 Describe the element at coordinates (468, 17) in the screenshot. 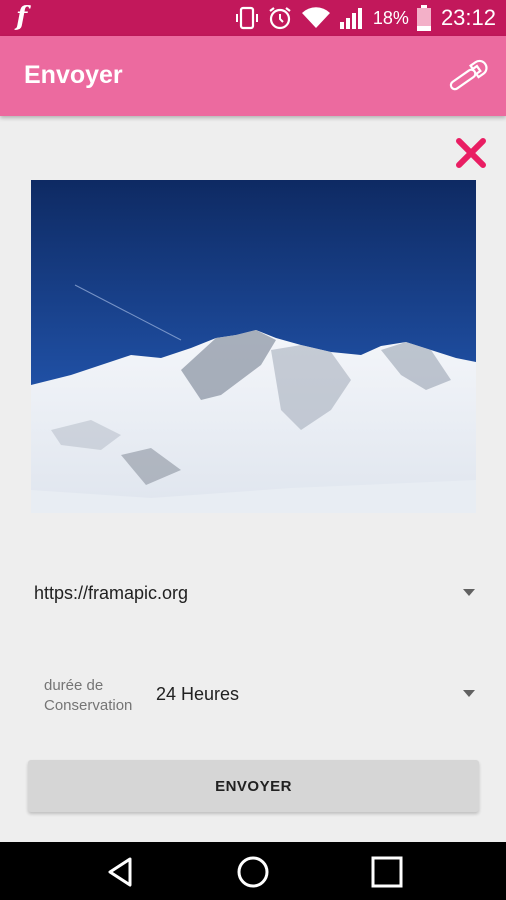

I see `clock: 23:12` at that location.